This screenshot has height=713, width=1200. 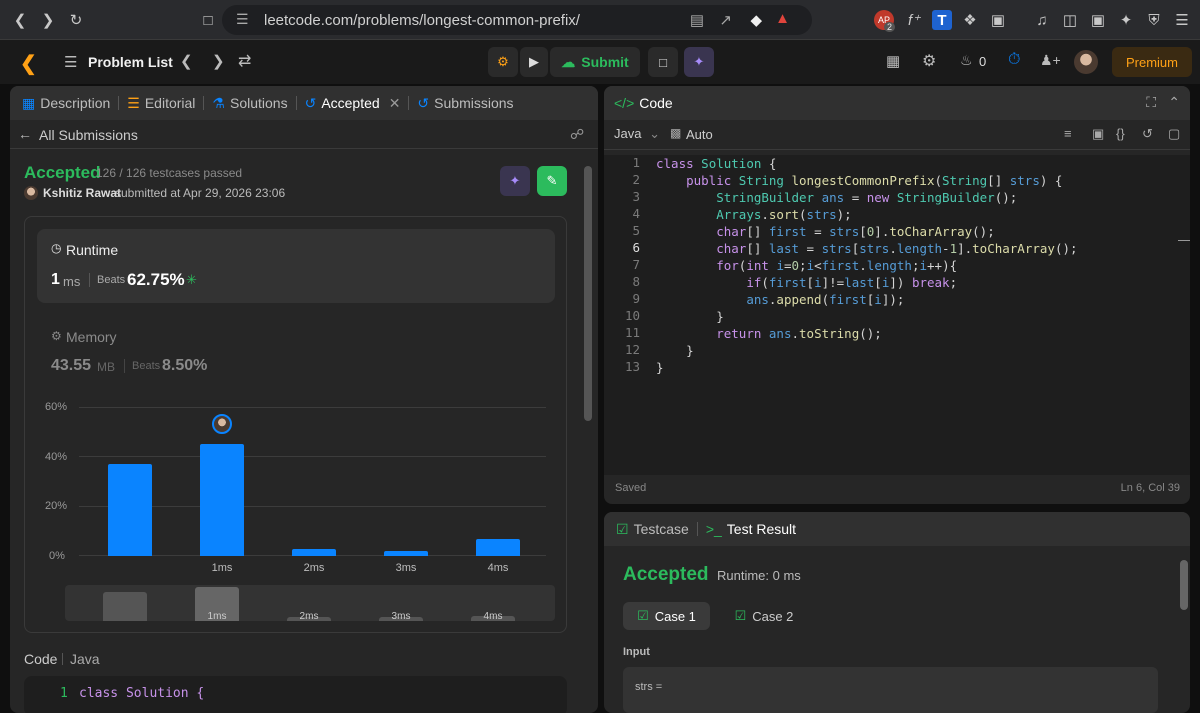 I want to click on tab-submissions: ↺ Submissions, so click(x=465, y=103).